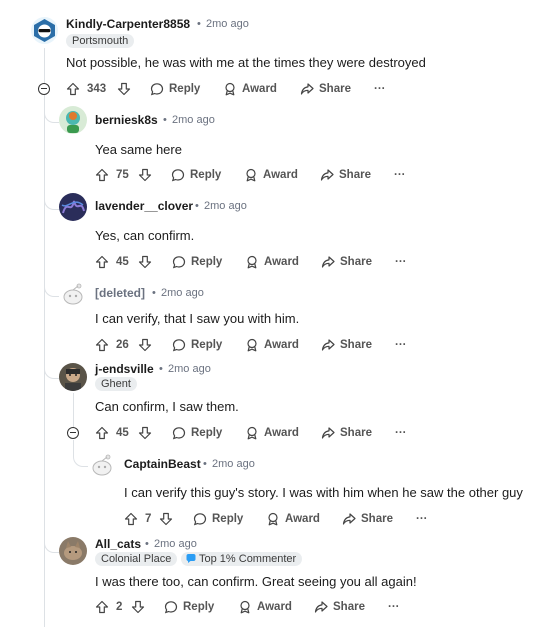 Image resolution: width=558 pixels, height=627 pixels. What do you see at coordinates (118, 544) in the screenshot?
I see `comment-author: All_cats` at bounding box center [118, 544].